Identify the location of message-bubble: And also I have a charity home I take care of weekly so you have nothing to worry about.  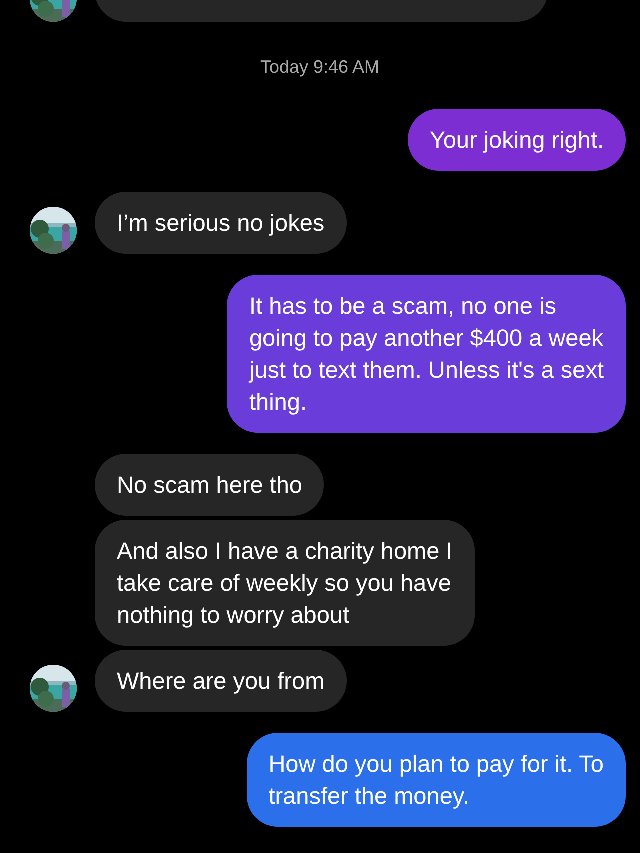
(285, 583).